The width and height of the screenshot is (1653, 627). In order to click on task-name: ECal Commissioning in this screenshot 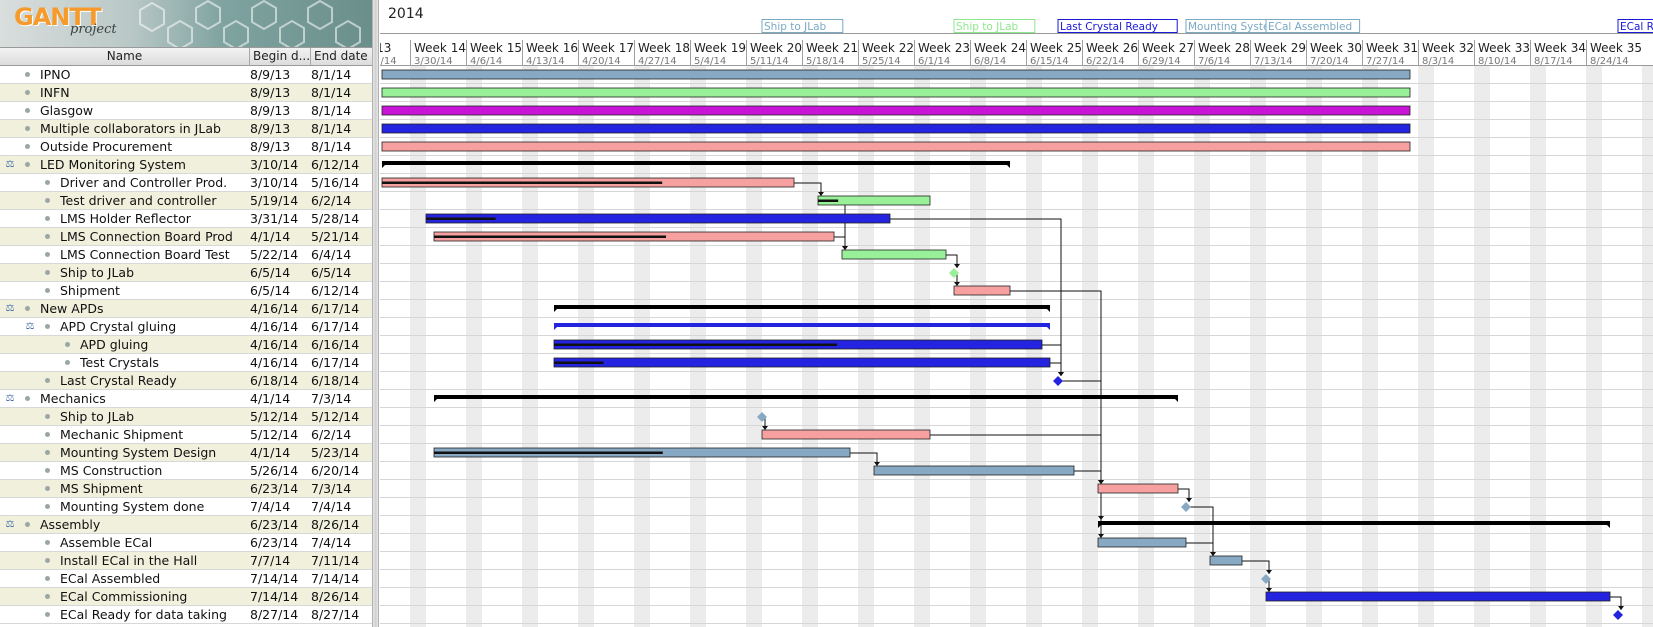, I will do `click(124, 596)`.